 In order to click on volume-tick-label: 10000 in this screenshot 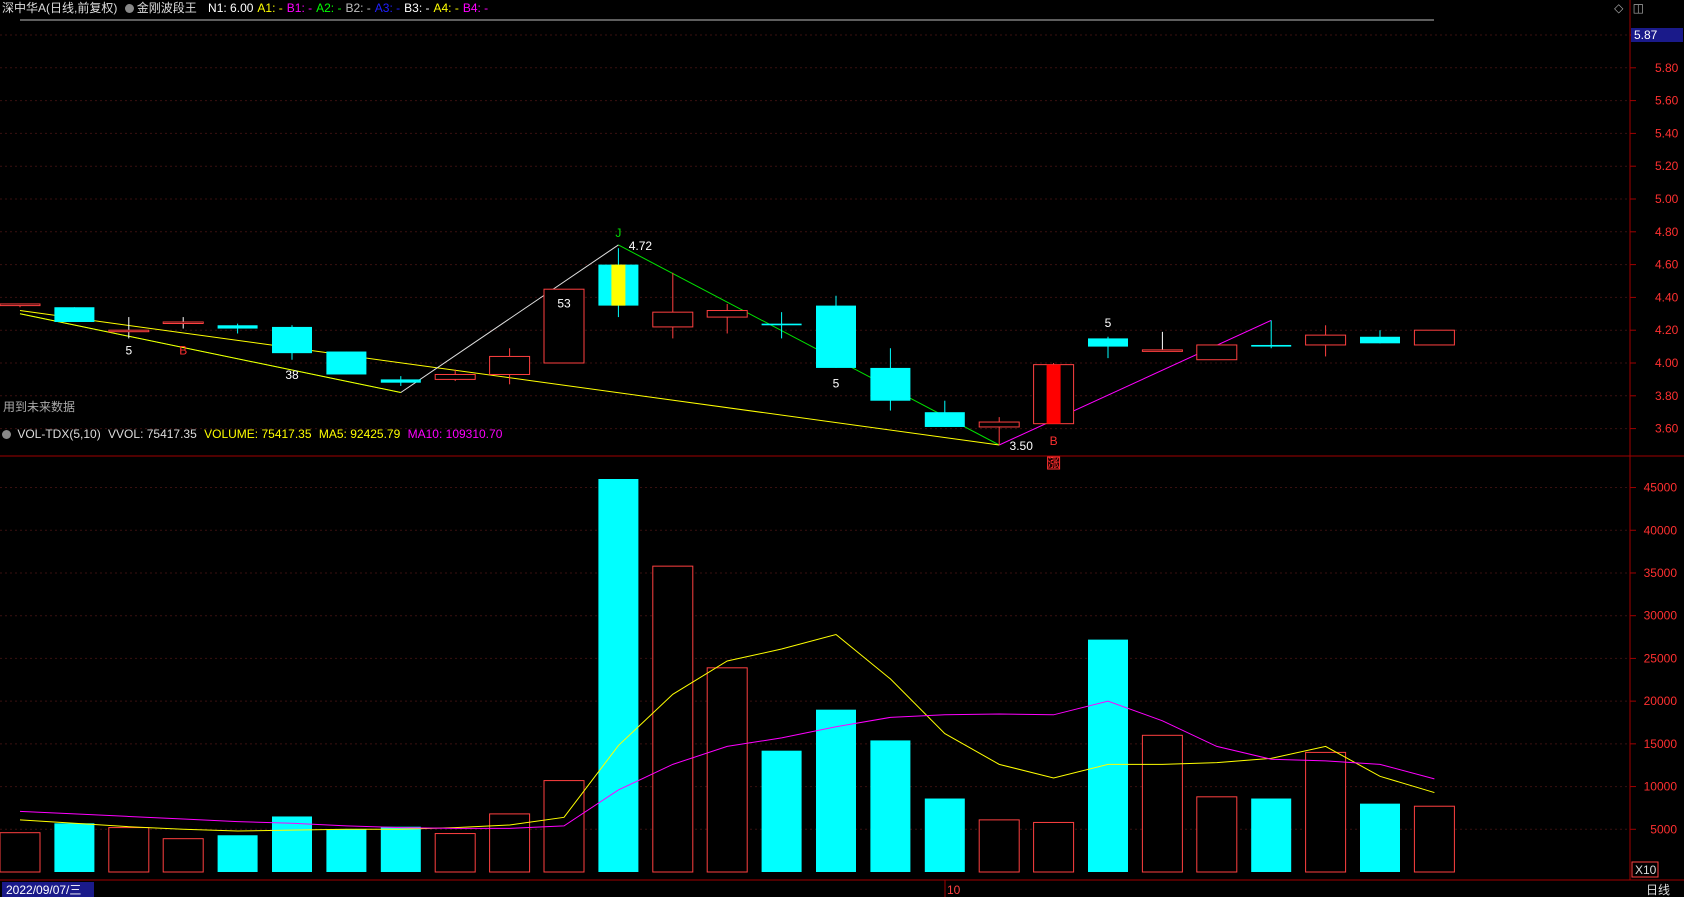, I will do `click(1661, 787)`.